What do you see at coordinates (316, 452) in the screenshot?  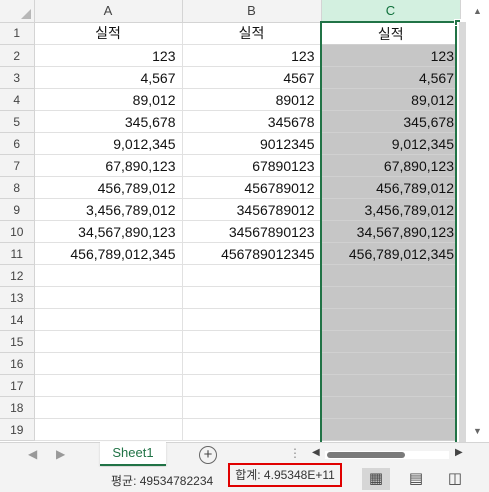 I see `scroll-left-icon: ◀` at bounding box center [316, 452].